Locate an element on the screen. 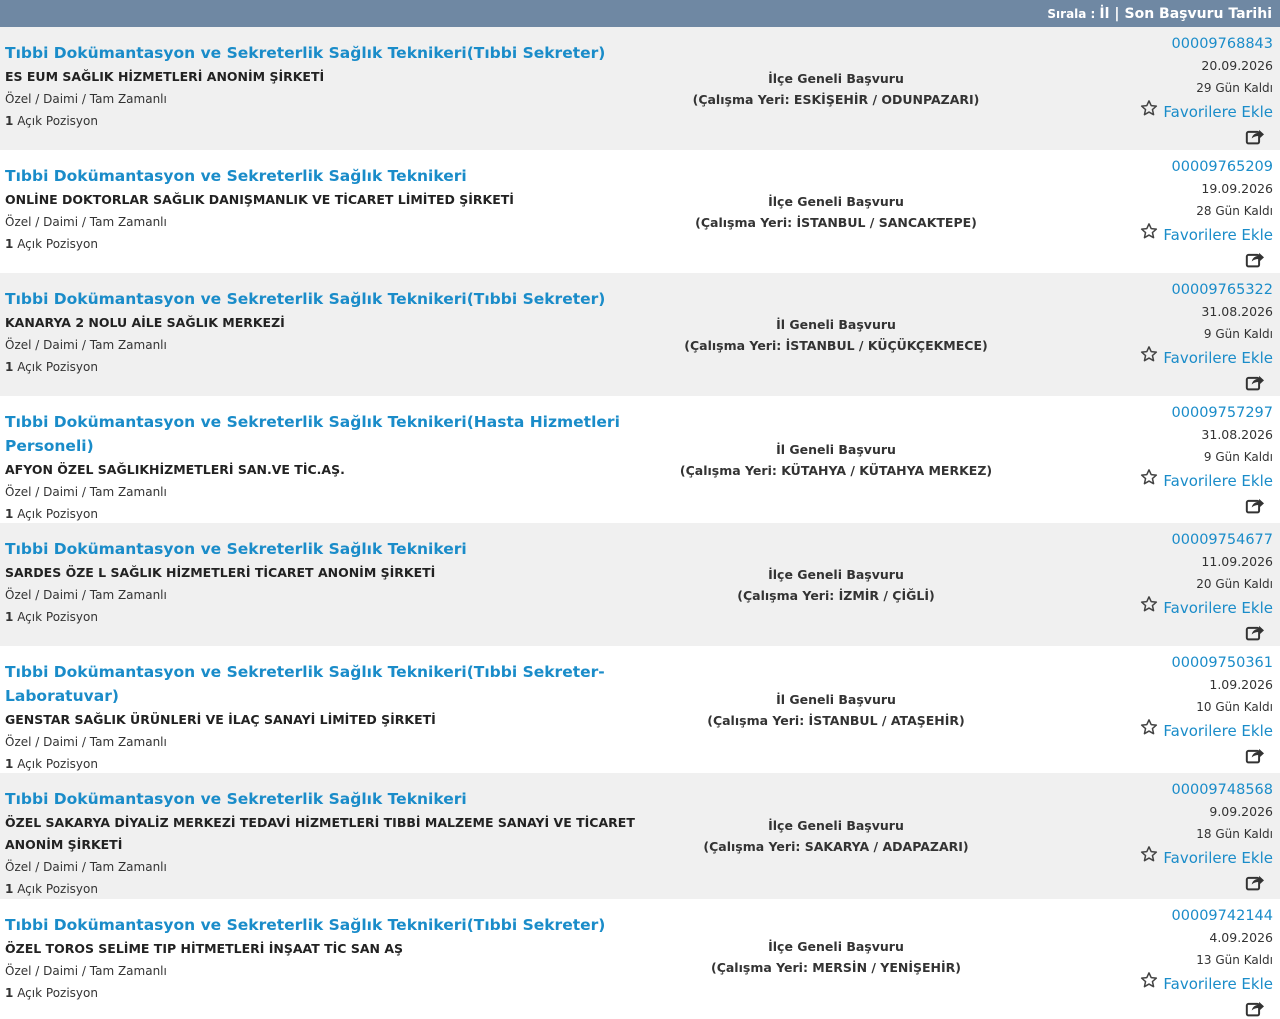 Image resolution: width=1280 pixels, height=1019 pixels. days-left: 18 Gün Kaldı is located at coordinates (1234, 834).